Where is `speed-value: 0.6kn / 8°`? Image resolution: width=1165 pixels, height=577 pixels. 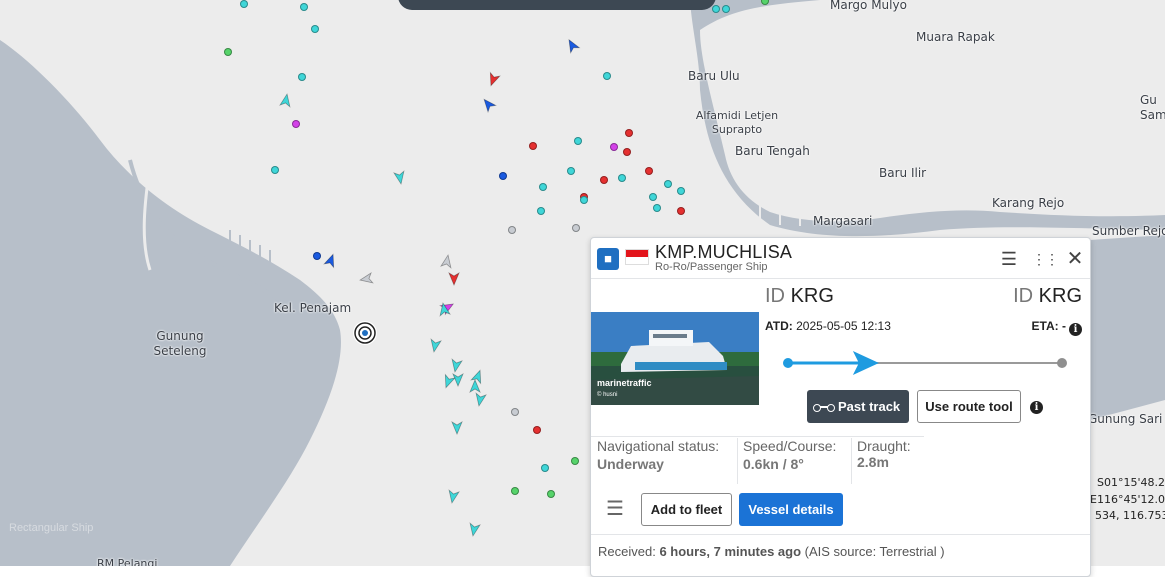 speed-value: 0.6kn / 8° is located at coordinates (773, 464).